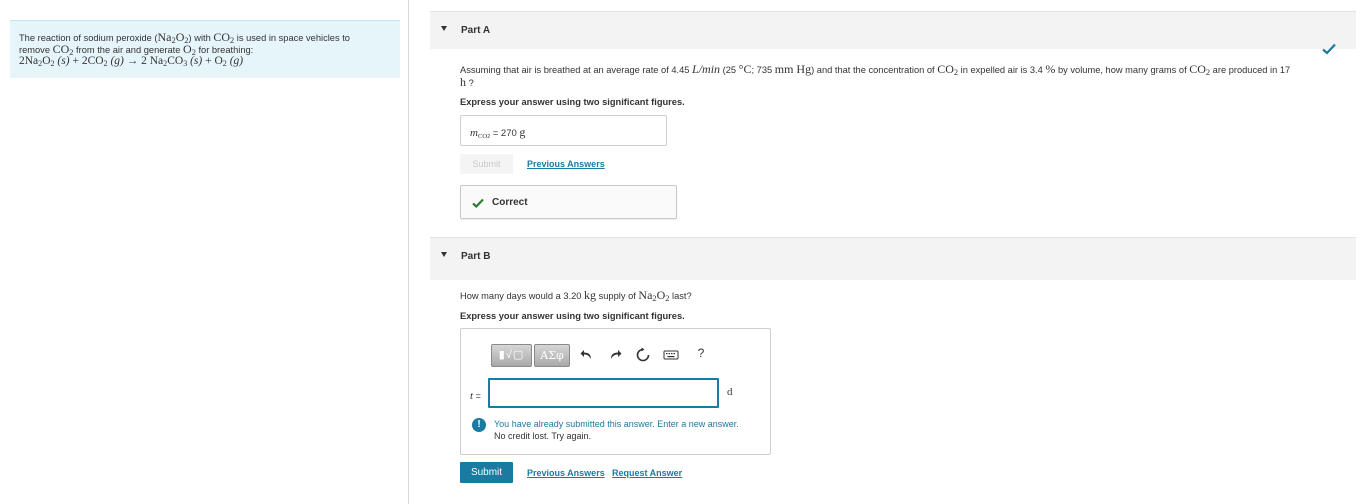  Describe the element at coordinates (730, 392) in the screenshot. I see `answer-unit: d` at that location.